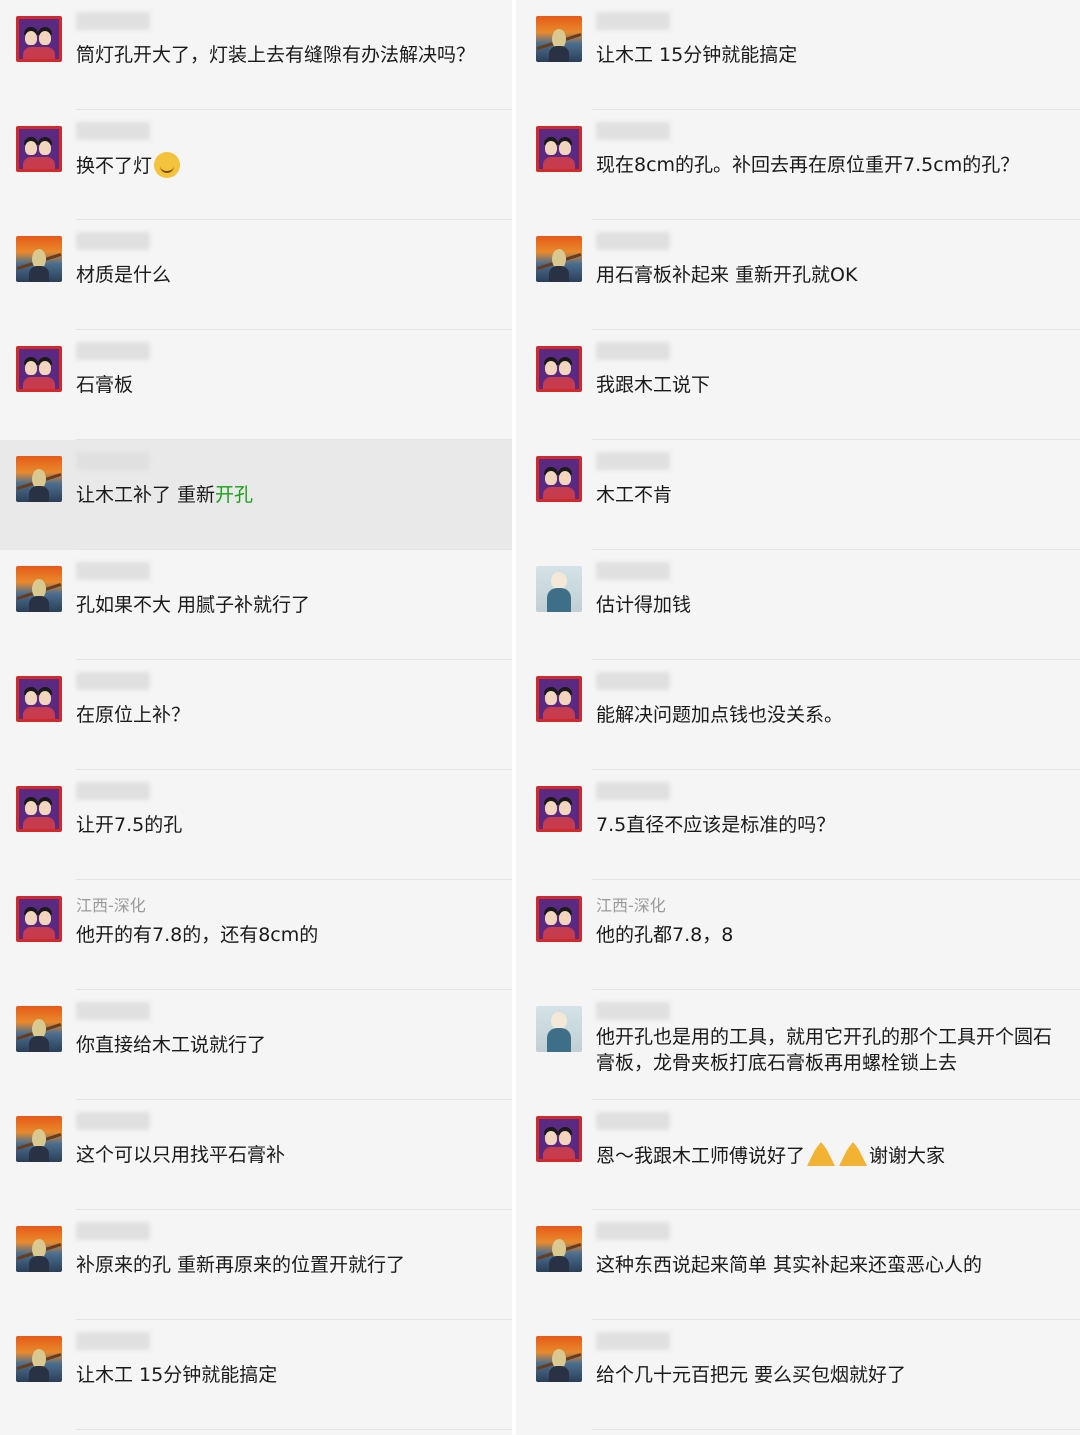  Describe the element at coordinates (727, 275) in the screenshot. I see `message-body: 用石膏板补起来 重新开孔就OK` at that location.